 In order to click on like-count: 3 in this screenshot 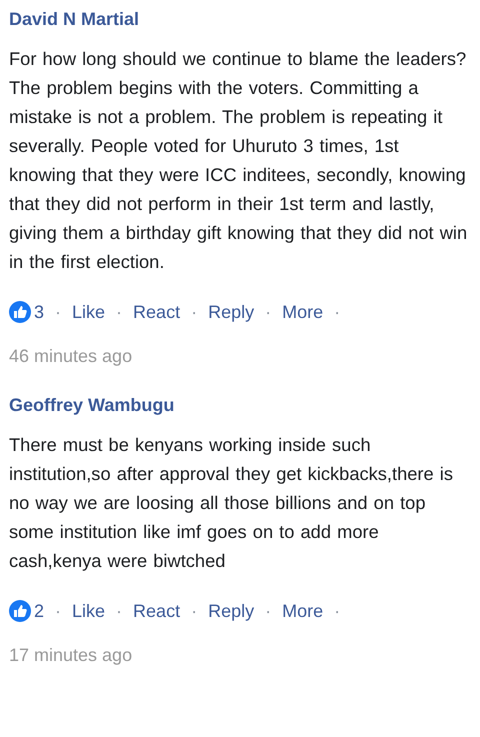, I will do `click(39, 312)`.